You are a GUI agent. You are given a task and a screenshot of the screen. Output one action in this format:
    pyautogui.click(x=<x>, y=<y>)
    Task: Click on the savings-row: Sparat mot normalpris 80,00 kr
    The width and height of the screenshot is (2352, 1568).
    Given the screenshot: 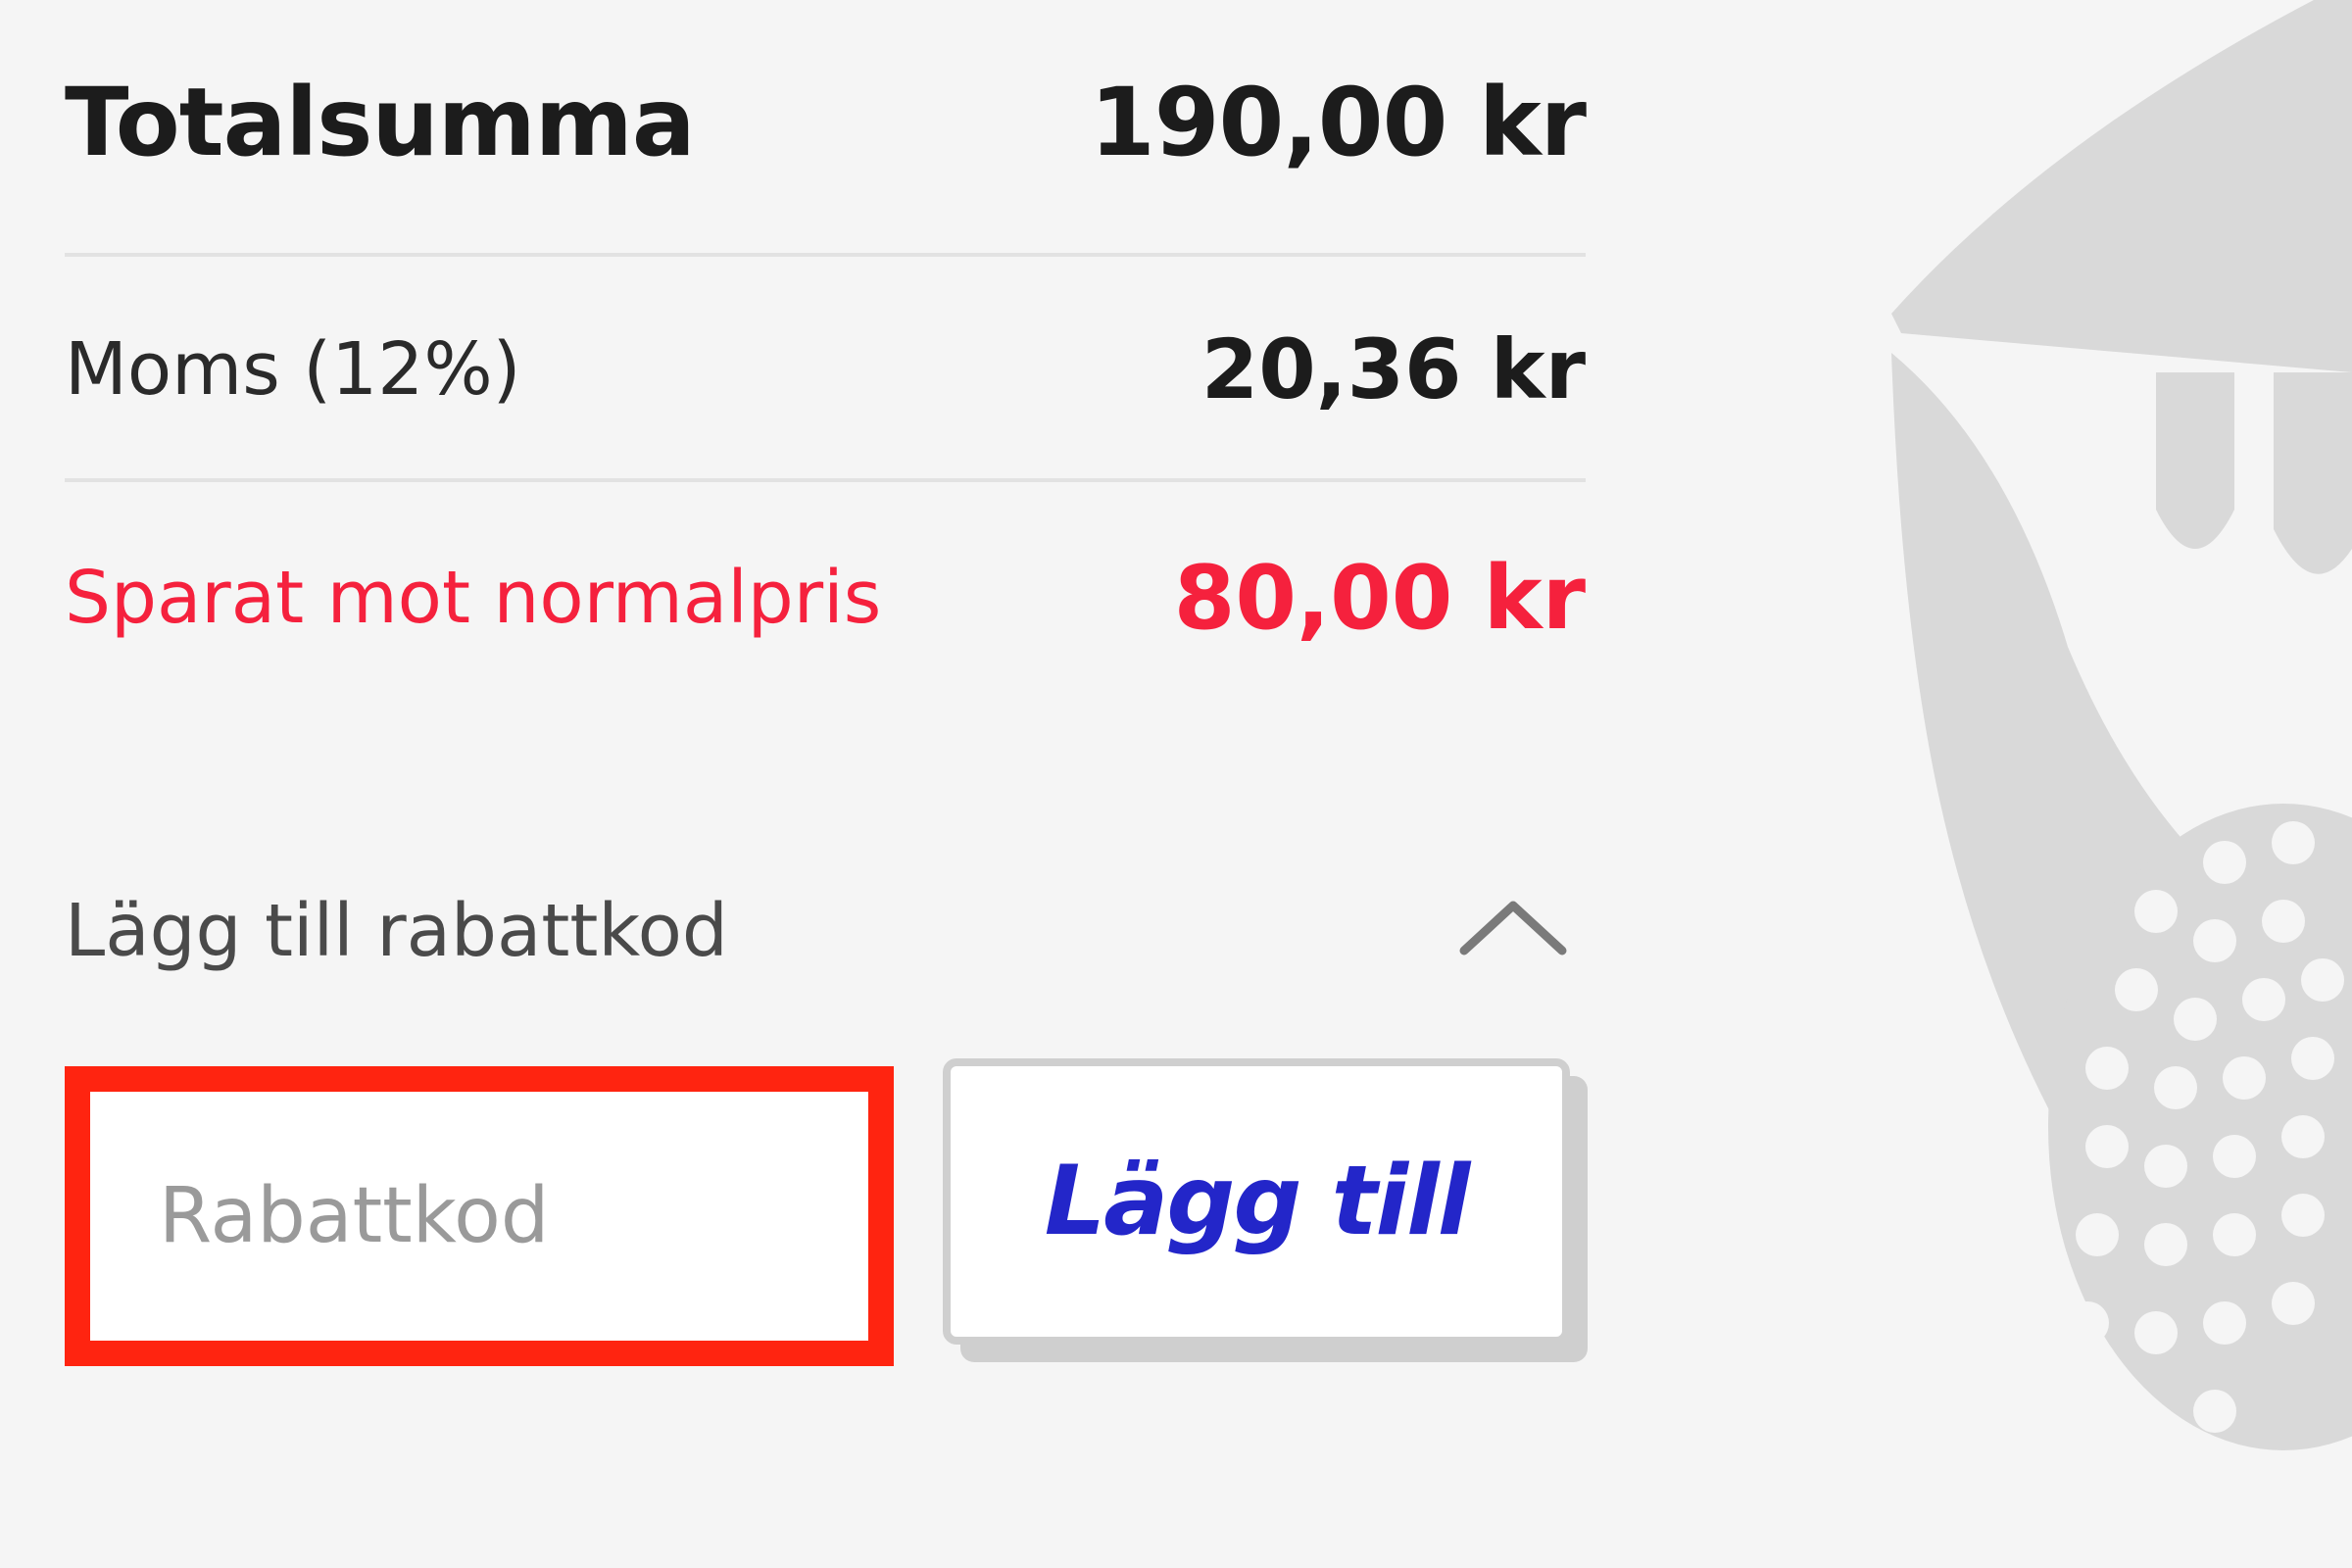 What is the action you would take?
    pyautogui.click(x=825, y=598)
    